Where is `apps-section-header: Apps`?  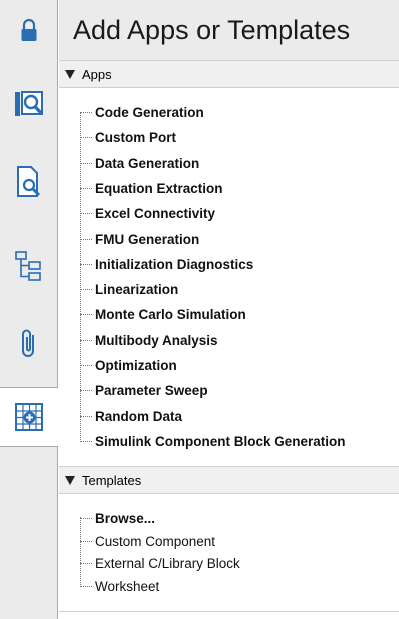 apps-section-header: Apps is located at coordinates (229, 74).